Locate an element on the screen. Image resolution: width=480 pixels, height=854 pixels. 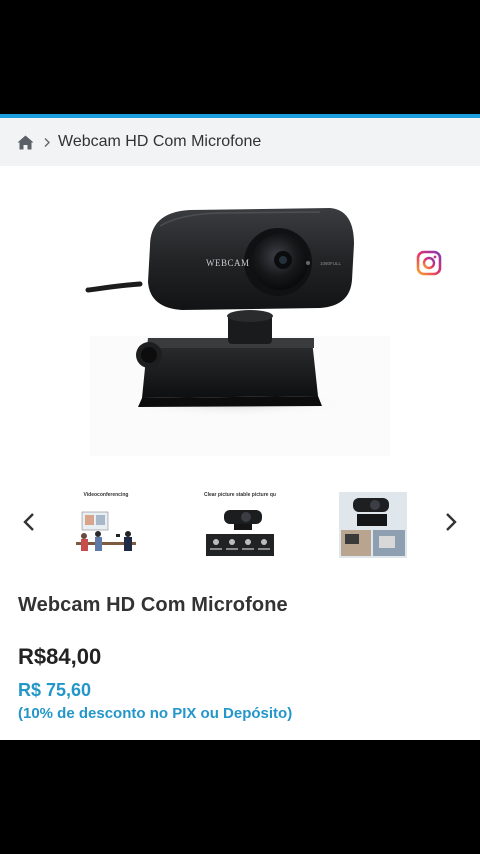
device-brand-label: WEBCAM is located at coordinates (228, 263).